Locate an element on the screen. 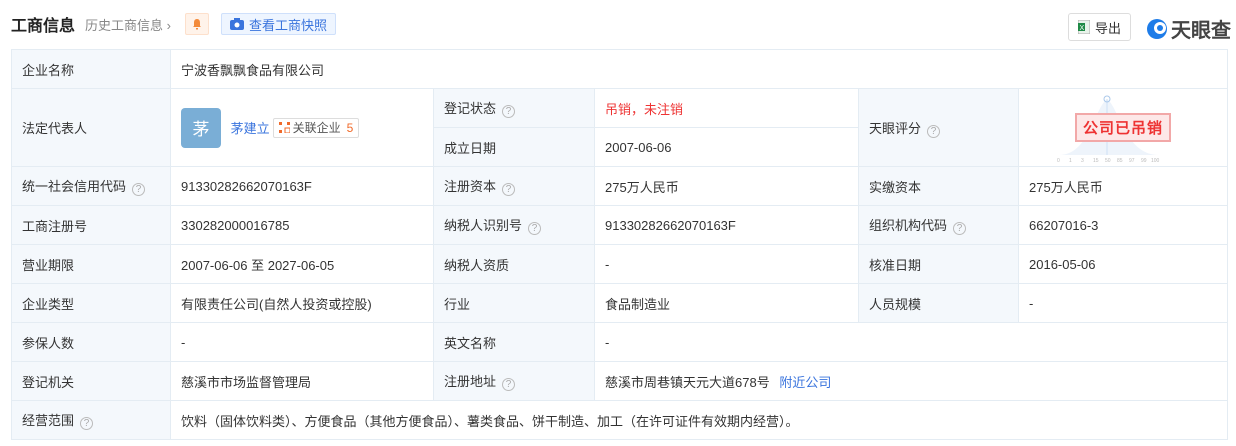 This screenshot has width=1236, height=446. reg-authority: 慈溪市市场监督管理局 is located at coordinates (302, 381).